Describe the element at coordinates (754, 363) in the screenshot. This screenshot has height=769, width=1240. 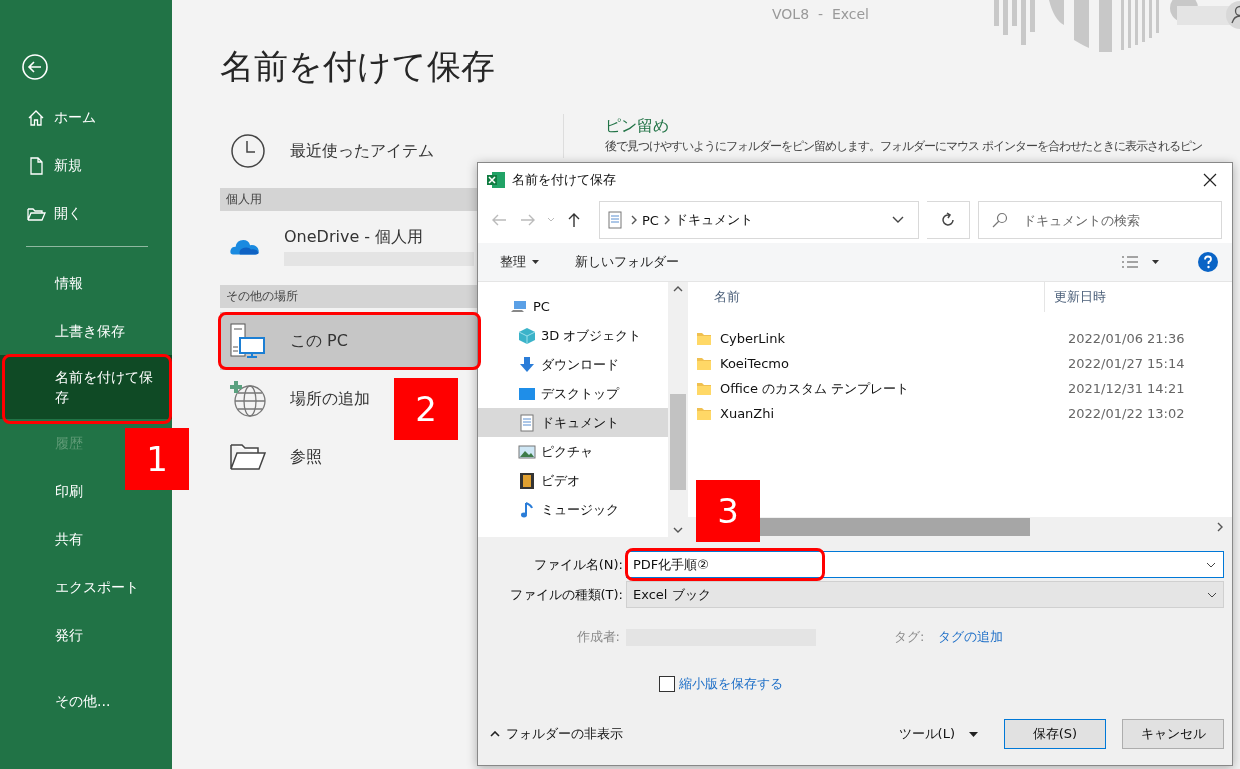
I see `file-name: KoeiTecmo` at that location.